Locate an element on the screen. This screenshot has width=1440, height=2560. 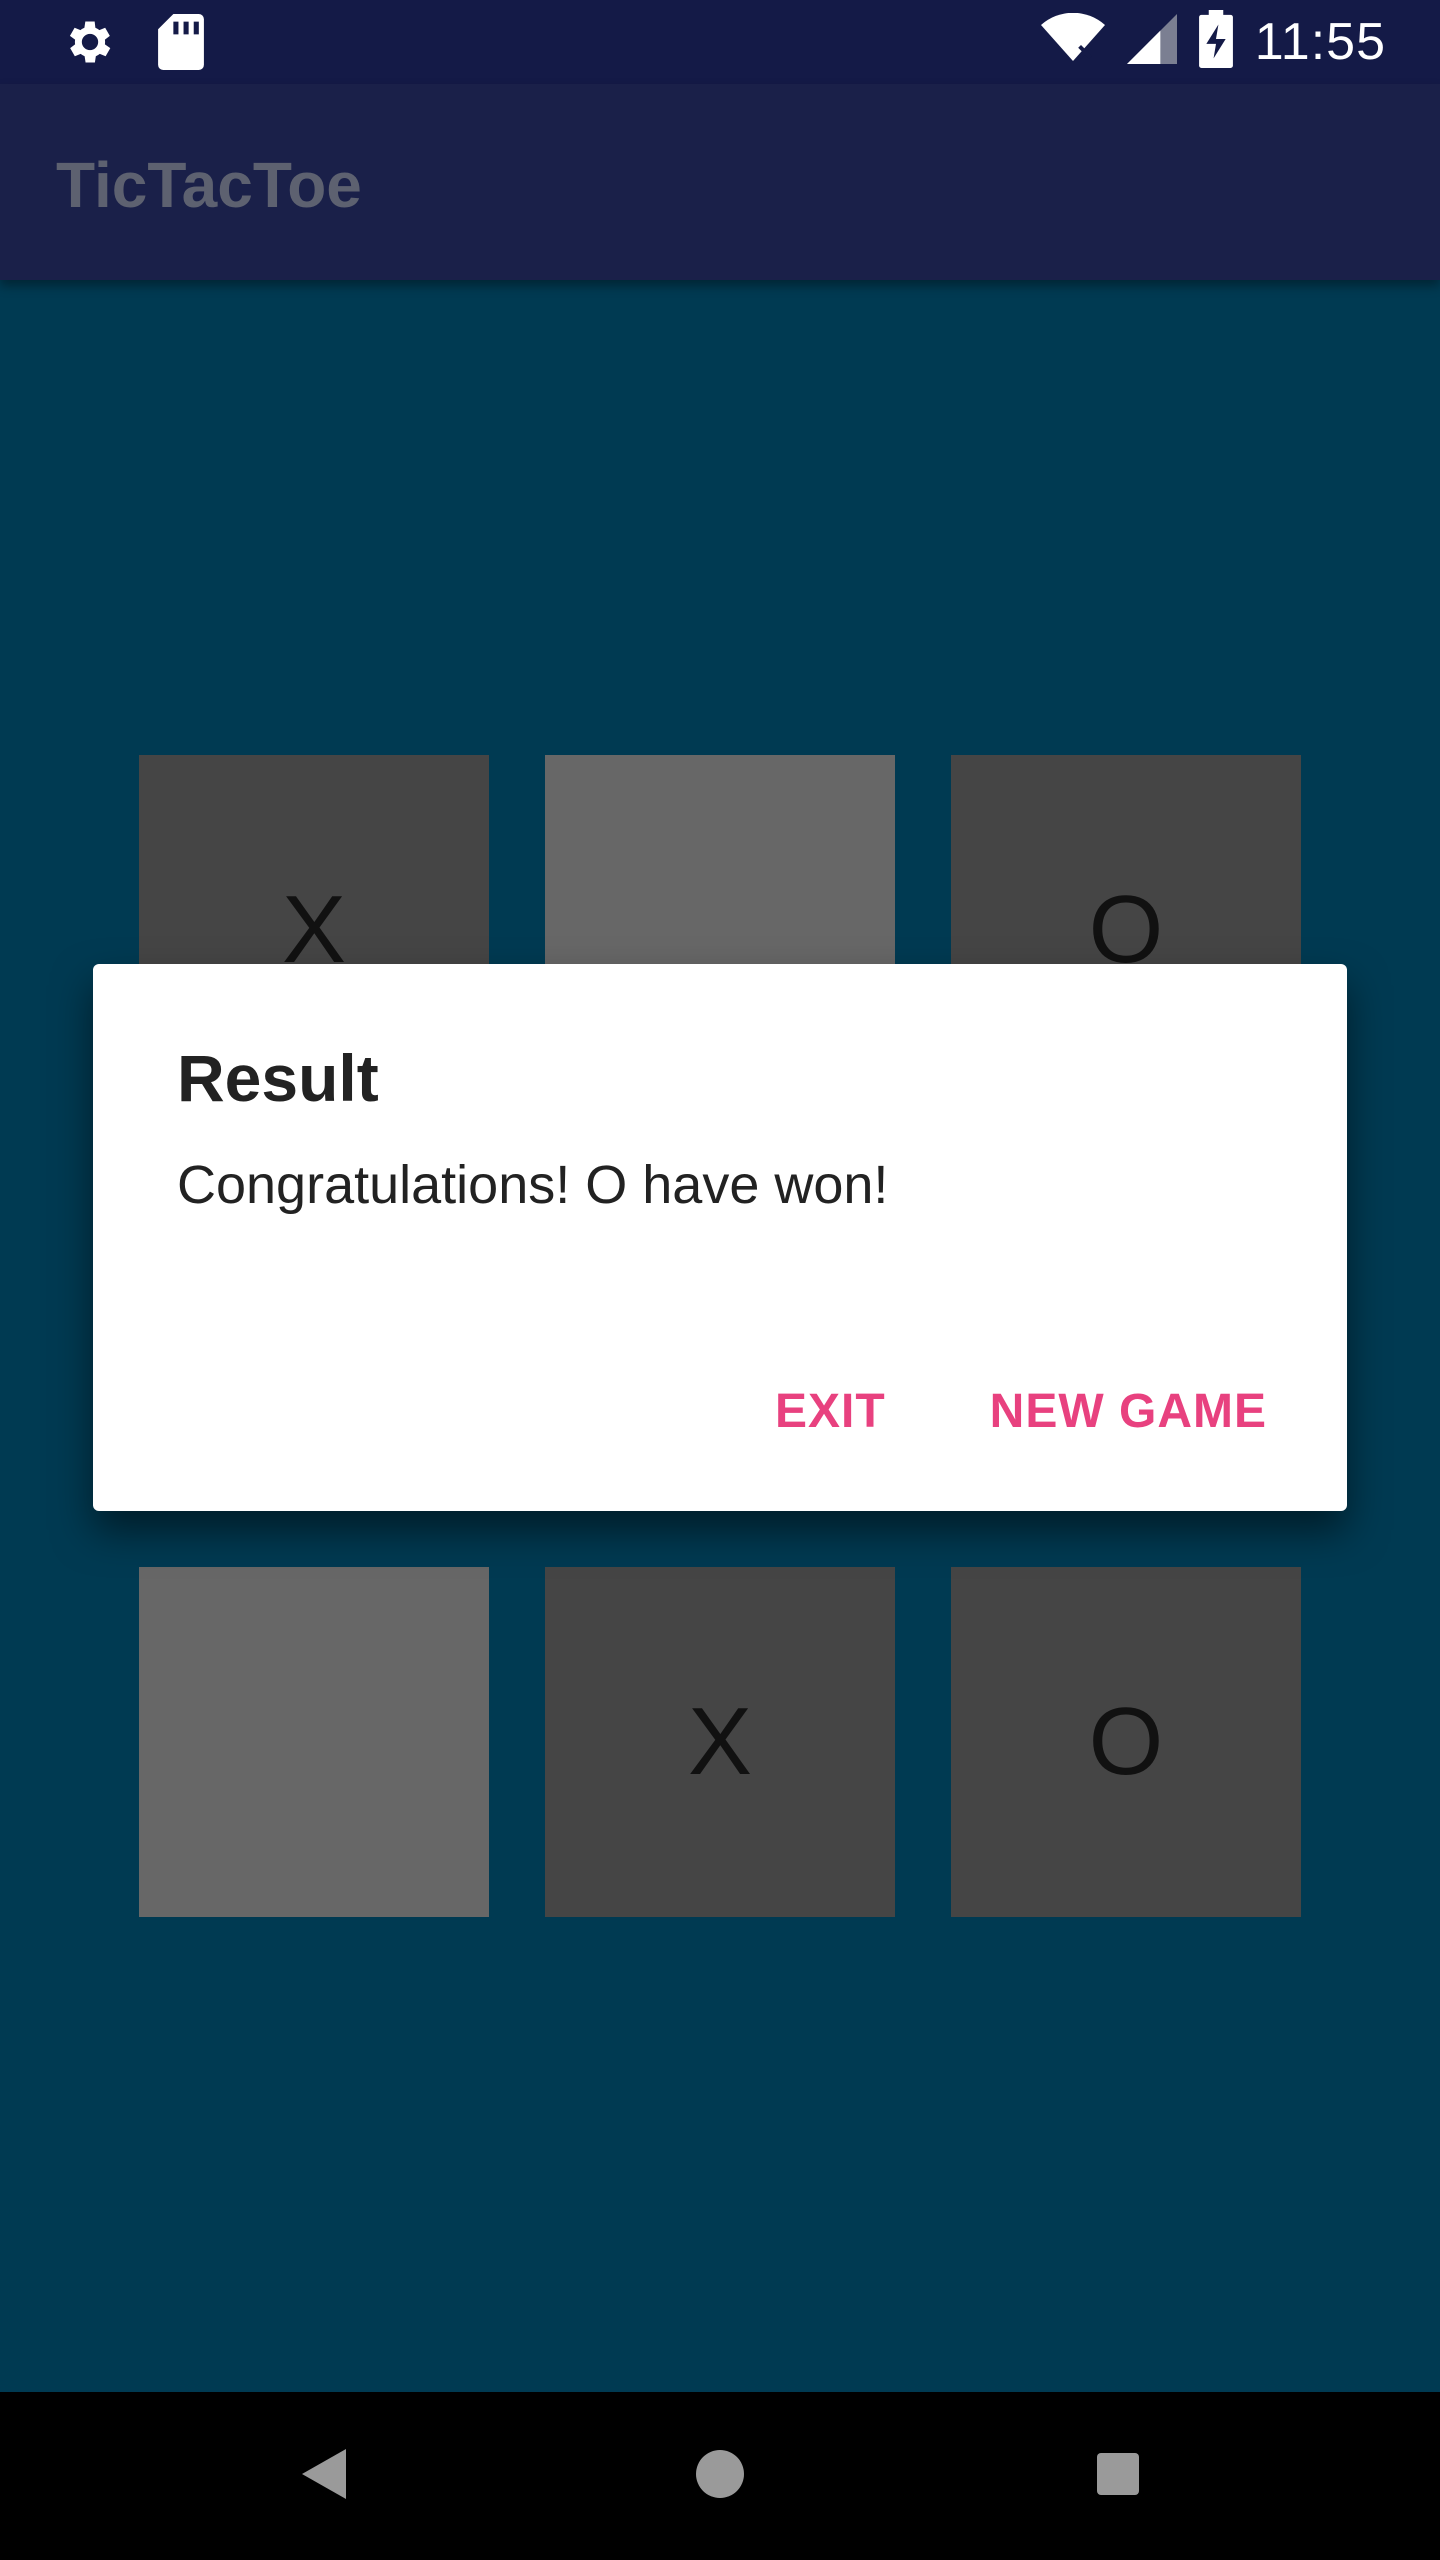
status-bar-left is located at coordinates (133, 44).